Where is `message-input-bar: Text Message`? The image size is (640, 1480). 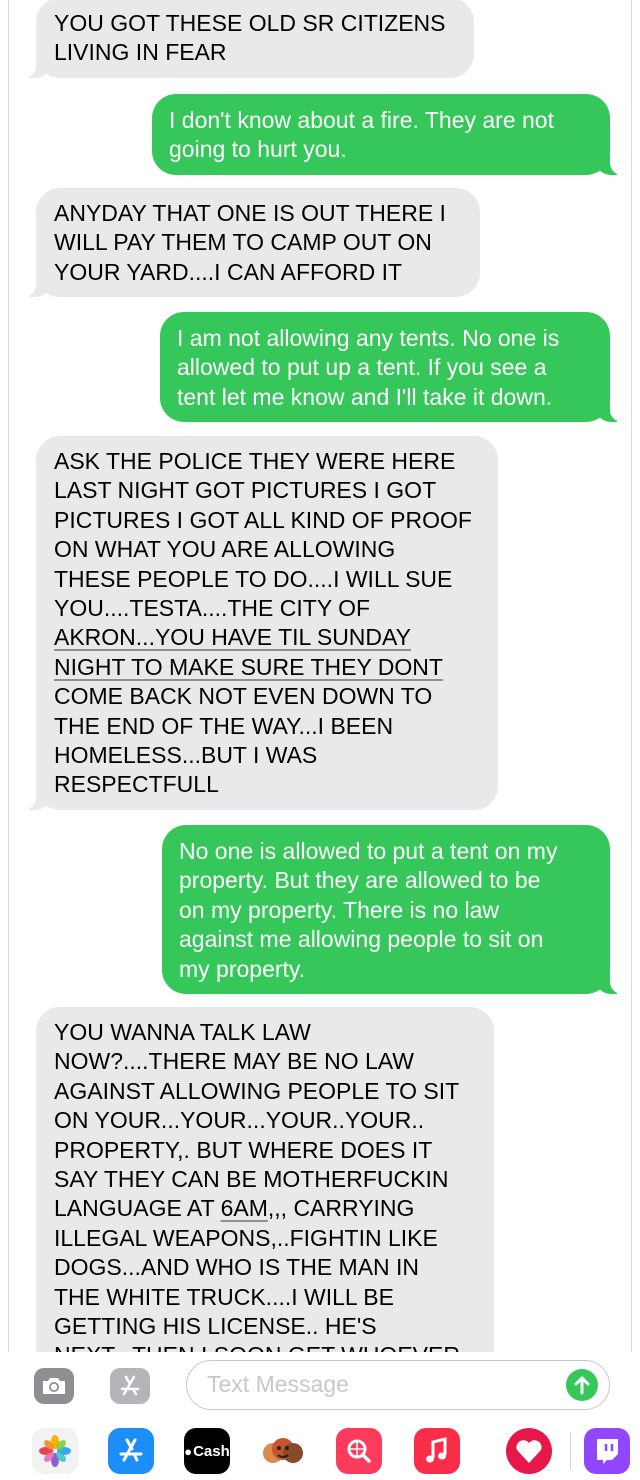
message-input-bar: Text Message is located at coordinates (320, 1387).